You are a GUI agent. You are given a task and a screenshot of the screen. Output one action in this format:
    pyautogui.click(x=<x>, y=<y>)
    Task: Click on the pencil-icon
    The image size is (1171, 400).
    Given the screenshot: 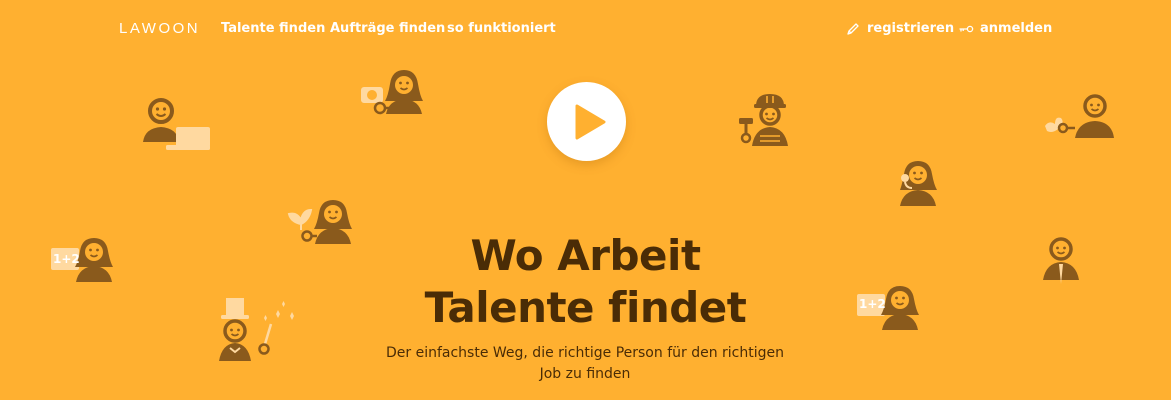 What is the action you would take?
    pyautogui.click(x=853, y=29)
    